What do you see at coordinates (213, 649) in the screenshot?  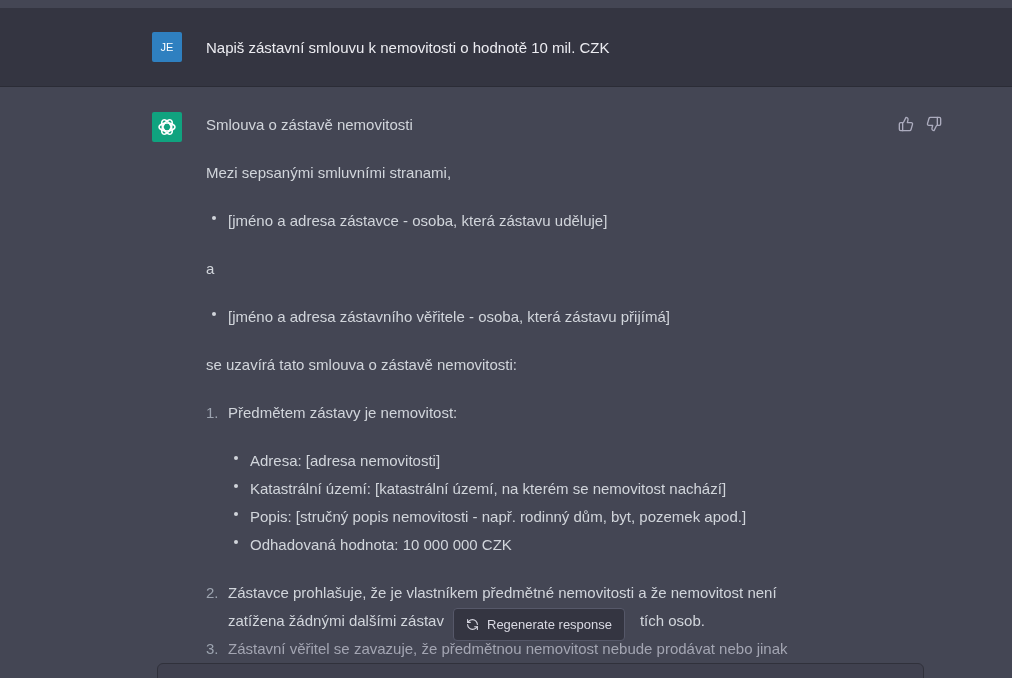 I see `list-number: 3.` at bounding box center [213, 649].